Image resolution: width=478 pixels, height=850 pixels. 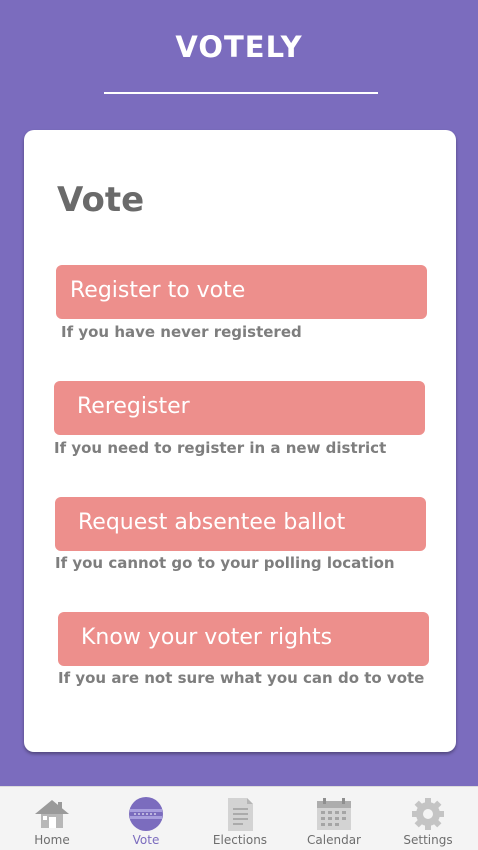 What do you see at coordinates (428, 840) in the screenshot?
I see `tab-settings-label: Settings` at bounding box center [428, 840].